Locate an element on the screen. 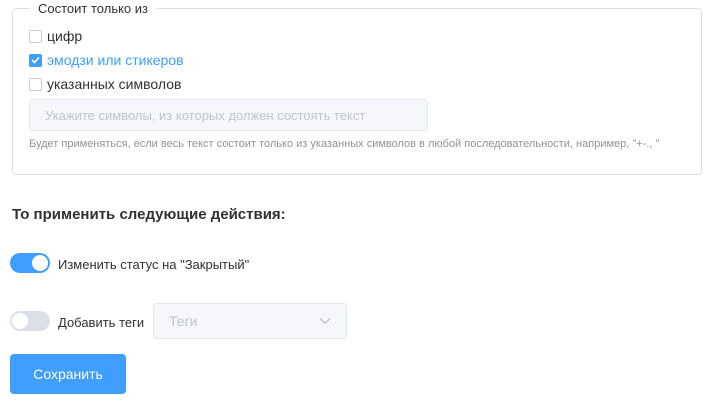  change-status-switch is located at coordinates (30, 263).